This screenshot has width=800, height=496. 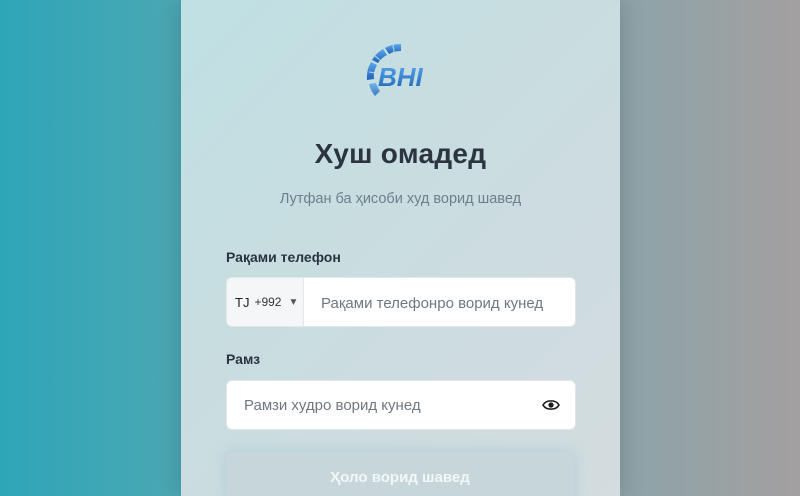 What do you see at coordinates (400, 199) in the screenshot?
I see `page-subtitle: Лутфан ба ҳисоби худ ворид шавед` at bounding box center [400, 199].